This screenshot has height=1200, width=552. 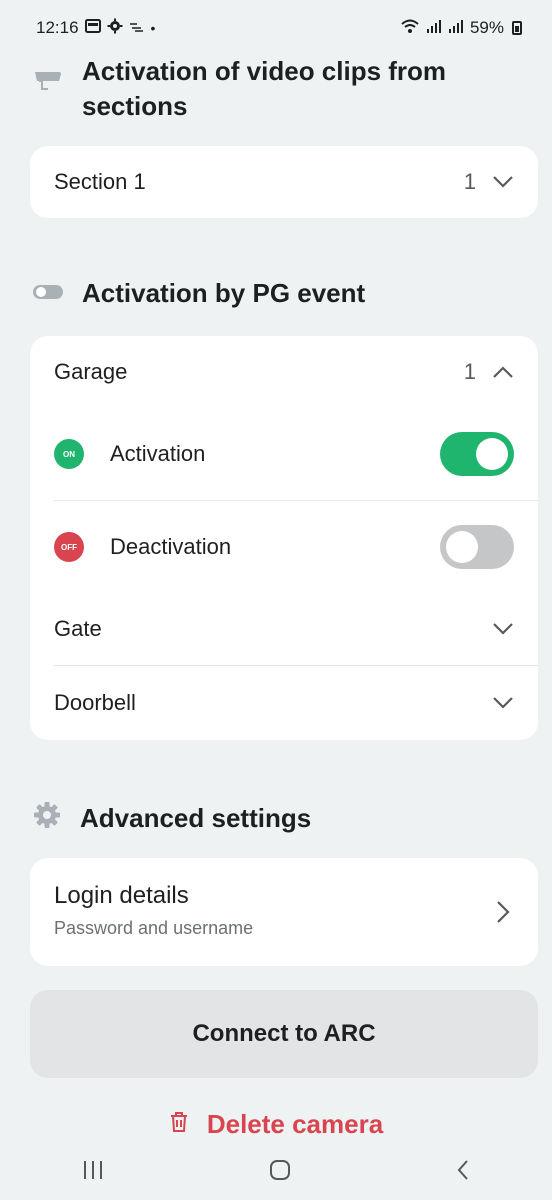 I want to click on off-badge-icon: OFF, so click(x=69, y=547).